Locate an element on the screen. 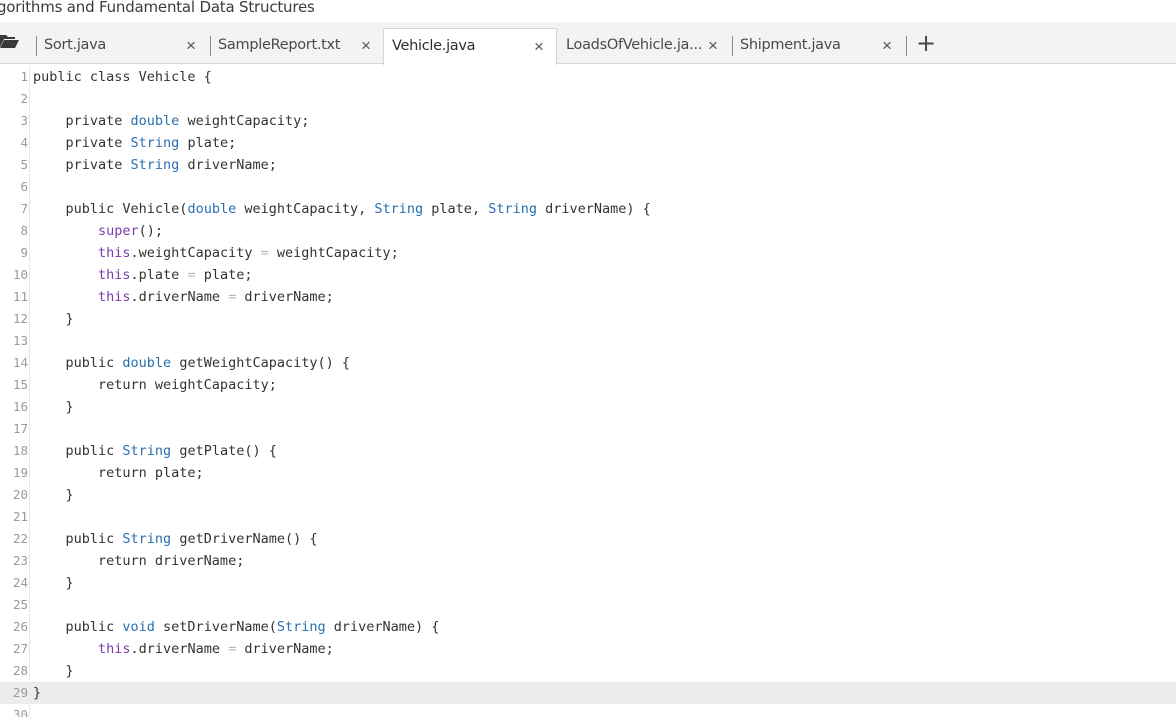 This screenshot has width=1176, height=717. code-line: 5 private String driverName; is located at coordinates (588, 165).